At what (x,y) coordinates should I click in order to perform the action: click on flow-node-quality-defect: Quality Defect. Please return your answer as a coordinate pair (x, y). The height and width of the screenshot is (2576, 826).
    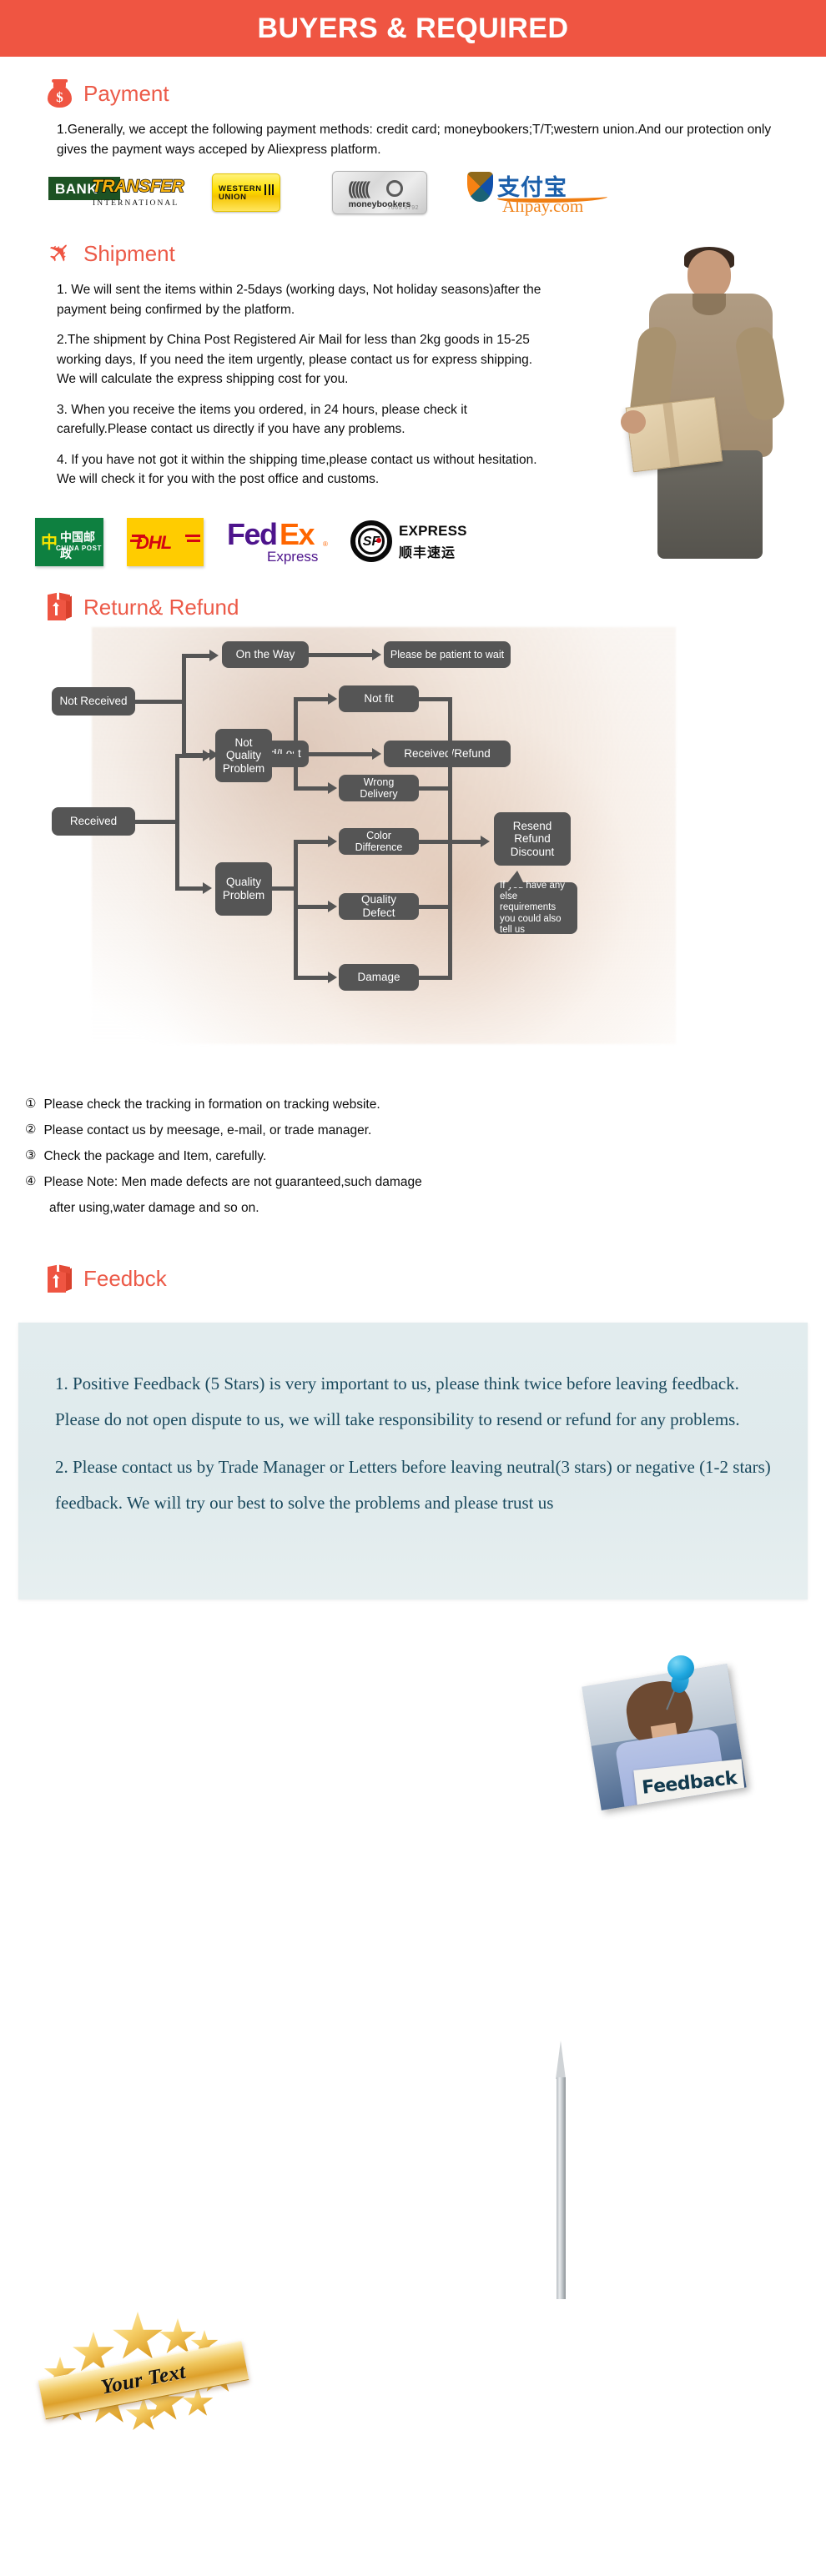
    Looking at the image, I should click on (379, 907).